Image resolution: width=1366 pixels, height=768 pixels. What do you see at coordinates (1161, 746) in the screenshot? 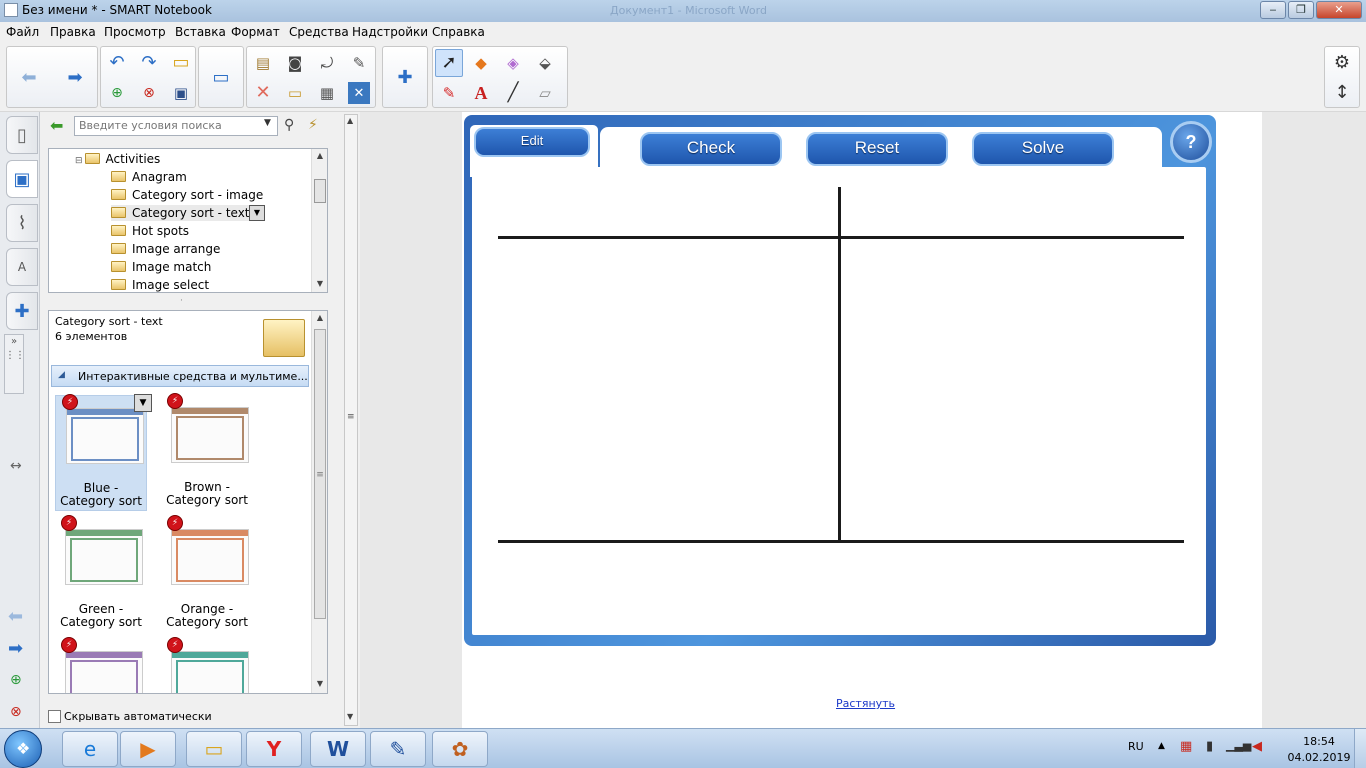
I see `tray-expand-icon: ▲` at bounding box center [1161, 746].